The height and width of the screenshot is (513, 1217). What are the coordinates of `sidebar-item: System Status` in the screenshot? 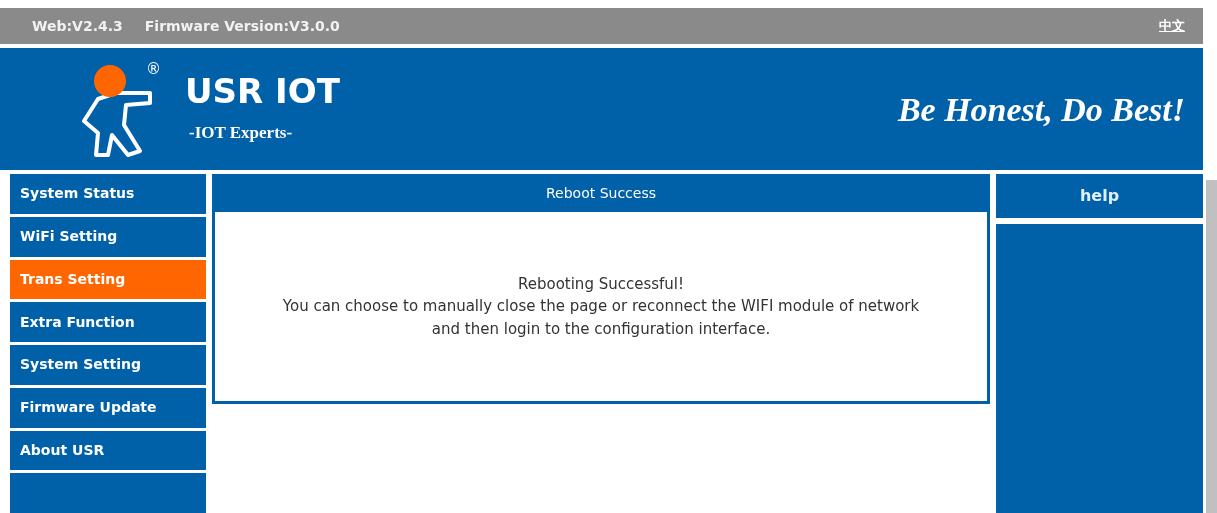 It's located at (108, 194).